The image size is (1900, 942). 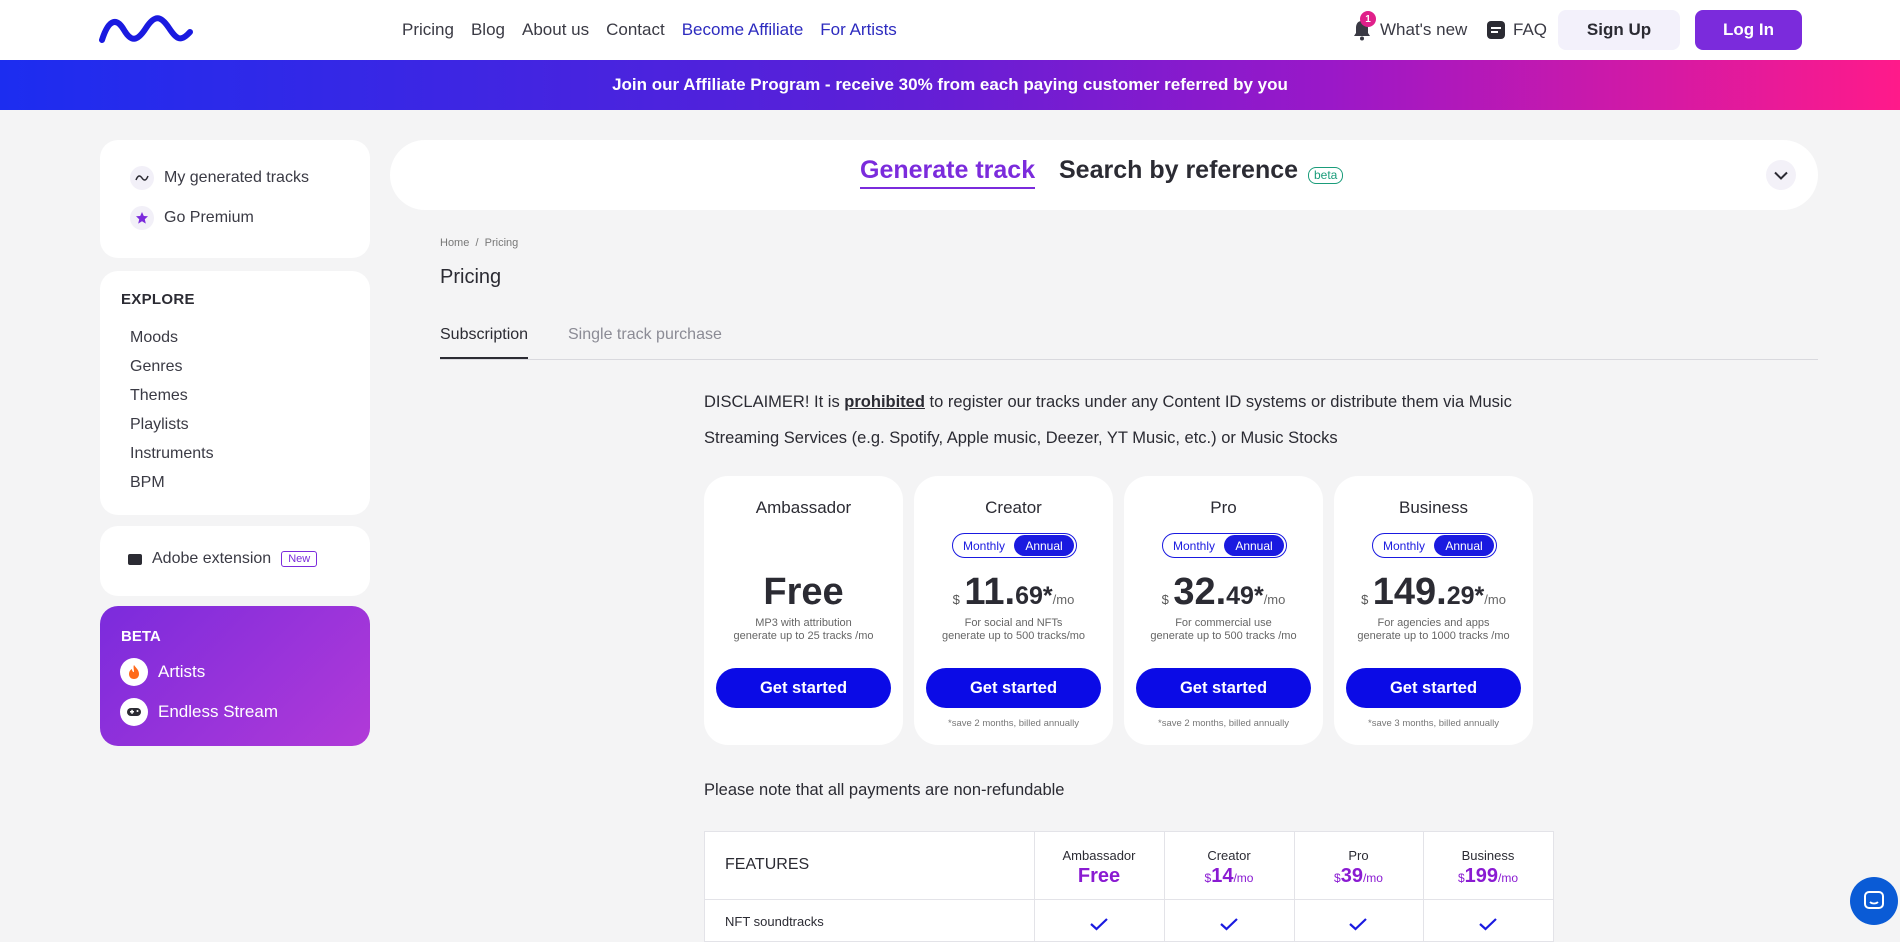 I want to click on beta-title: BETA, so click(x=141, y=636).